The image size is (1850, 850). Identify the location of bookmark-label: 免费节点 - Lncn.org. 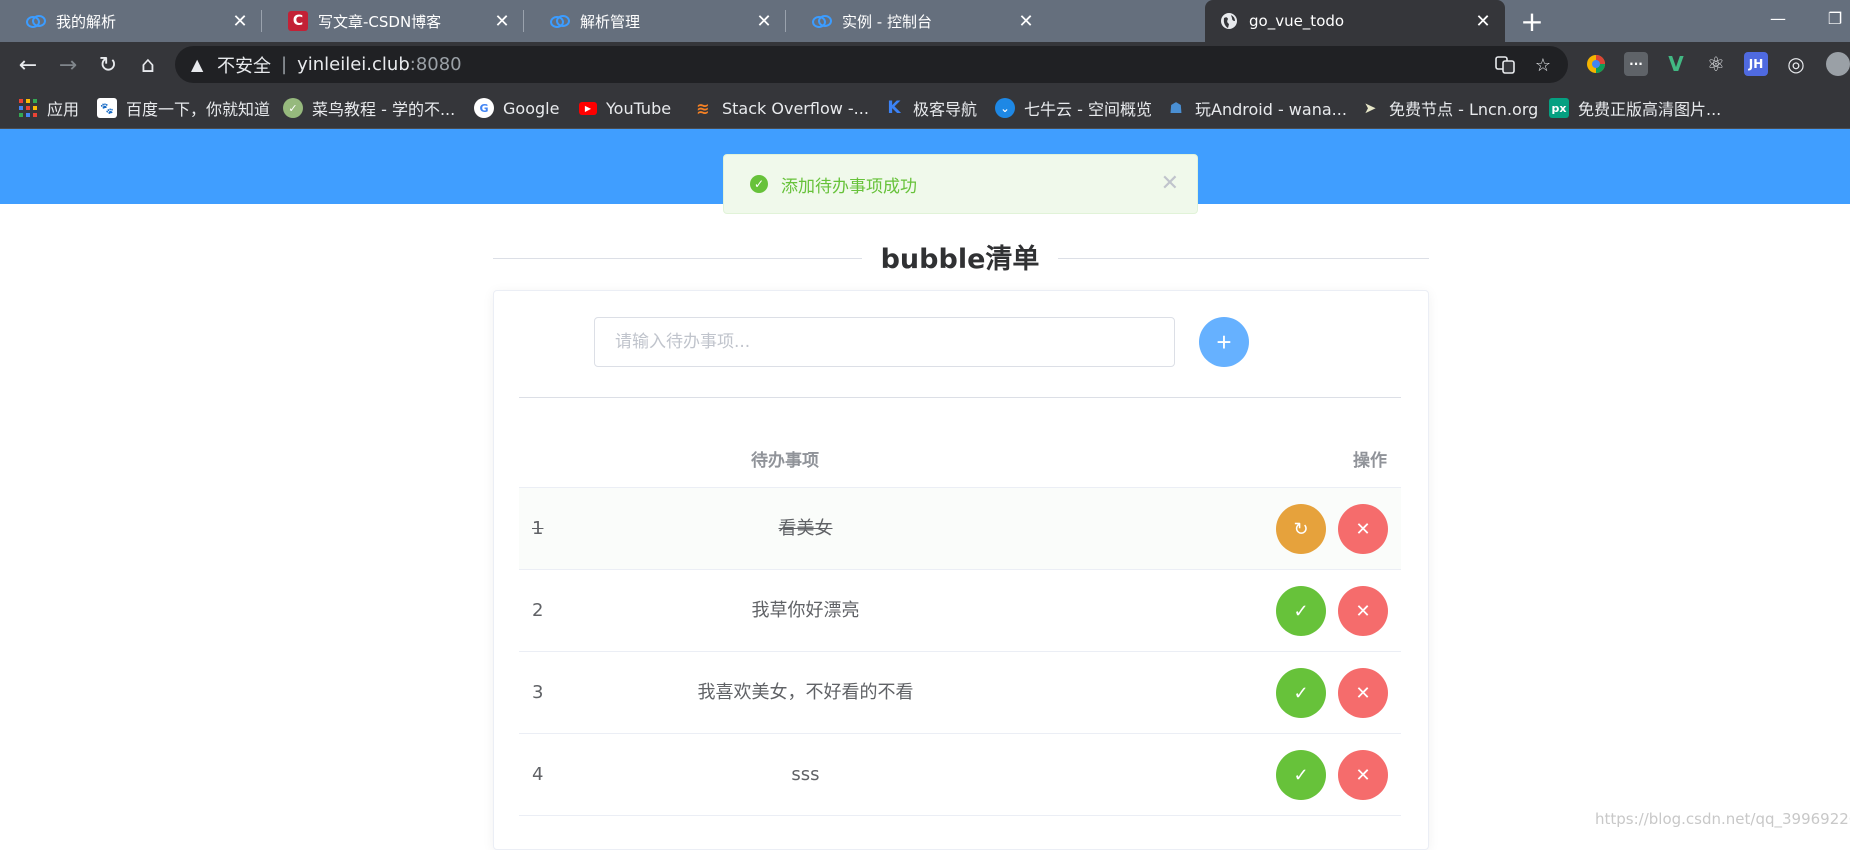
(1464, 109).